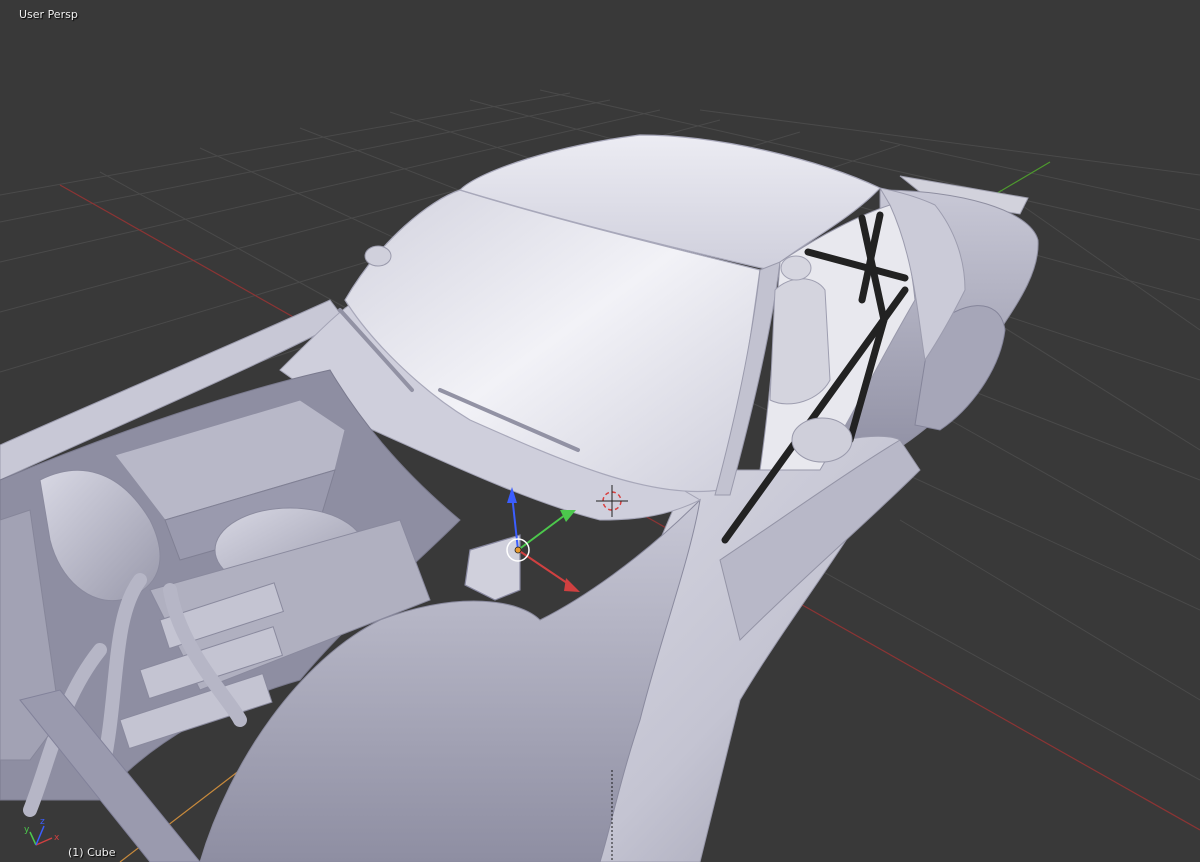  Describe the element at coordinates (92, 852) in the screenshot. I see `active-object-label: (1) Cube` at that location.